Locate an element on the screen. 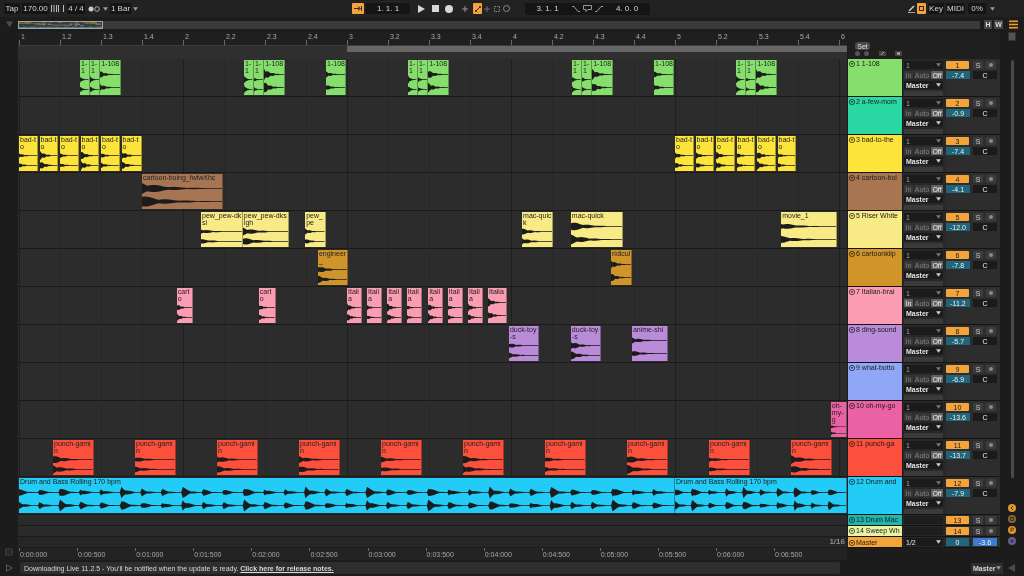 Image resolution: width=1024 pixels, height=576 pixels. midi-button: MIDI is located at coordinates (955, 8).